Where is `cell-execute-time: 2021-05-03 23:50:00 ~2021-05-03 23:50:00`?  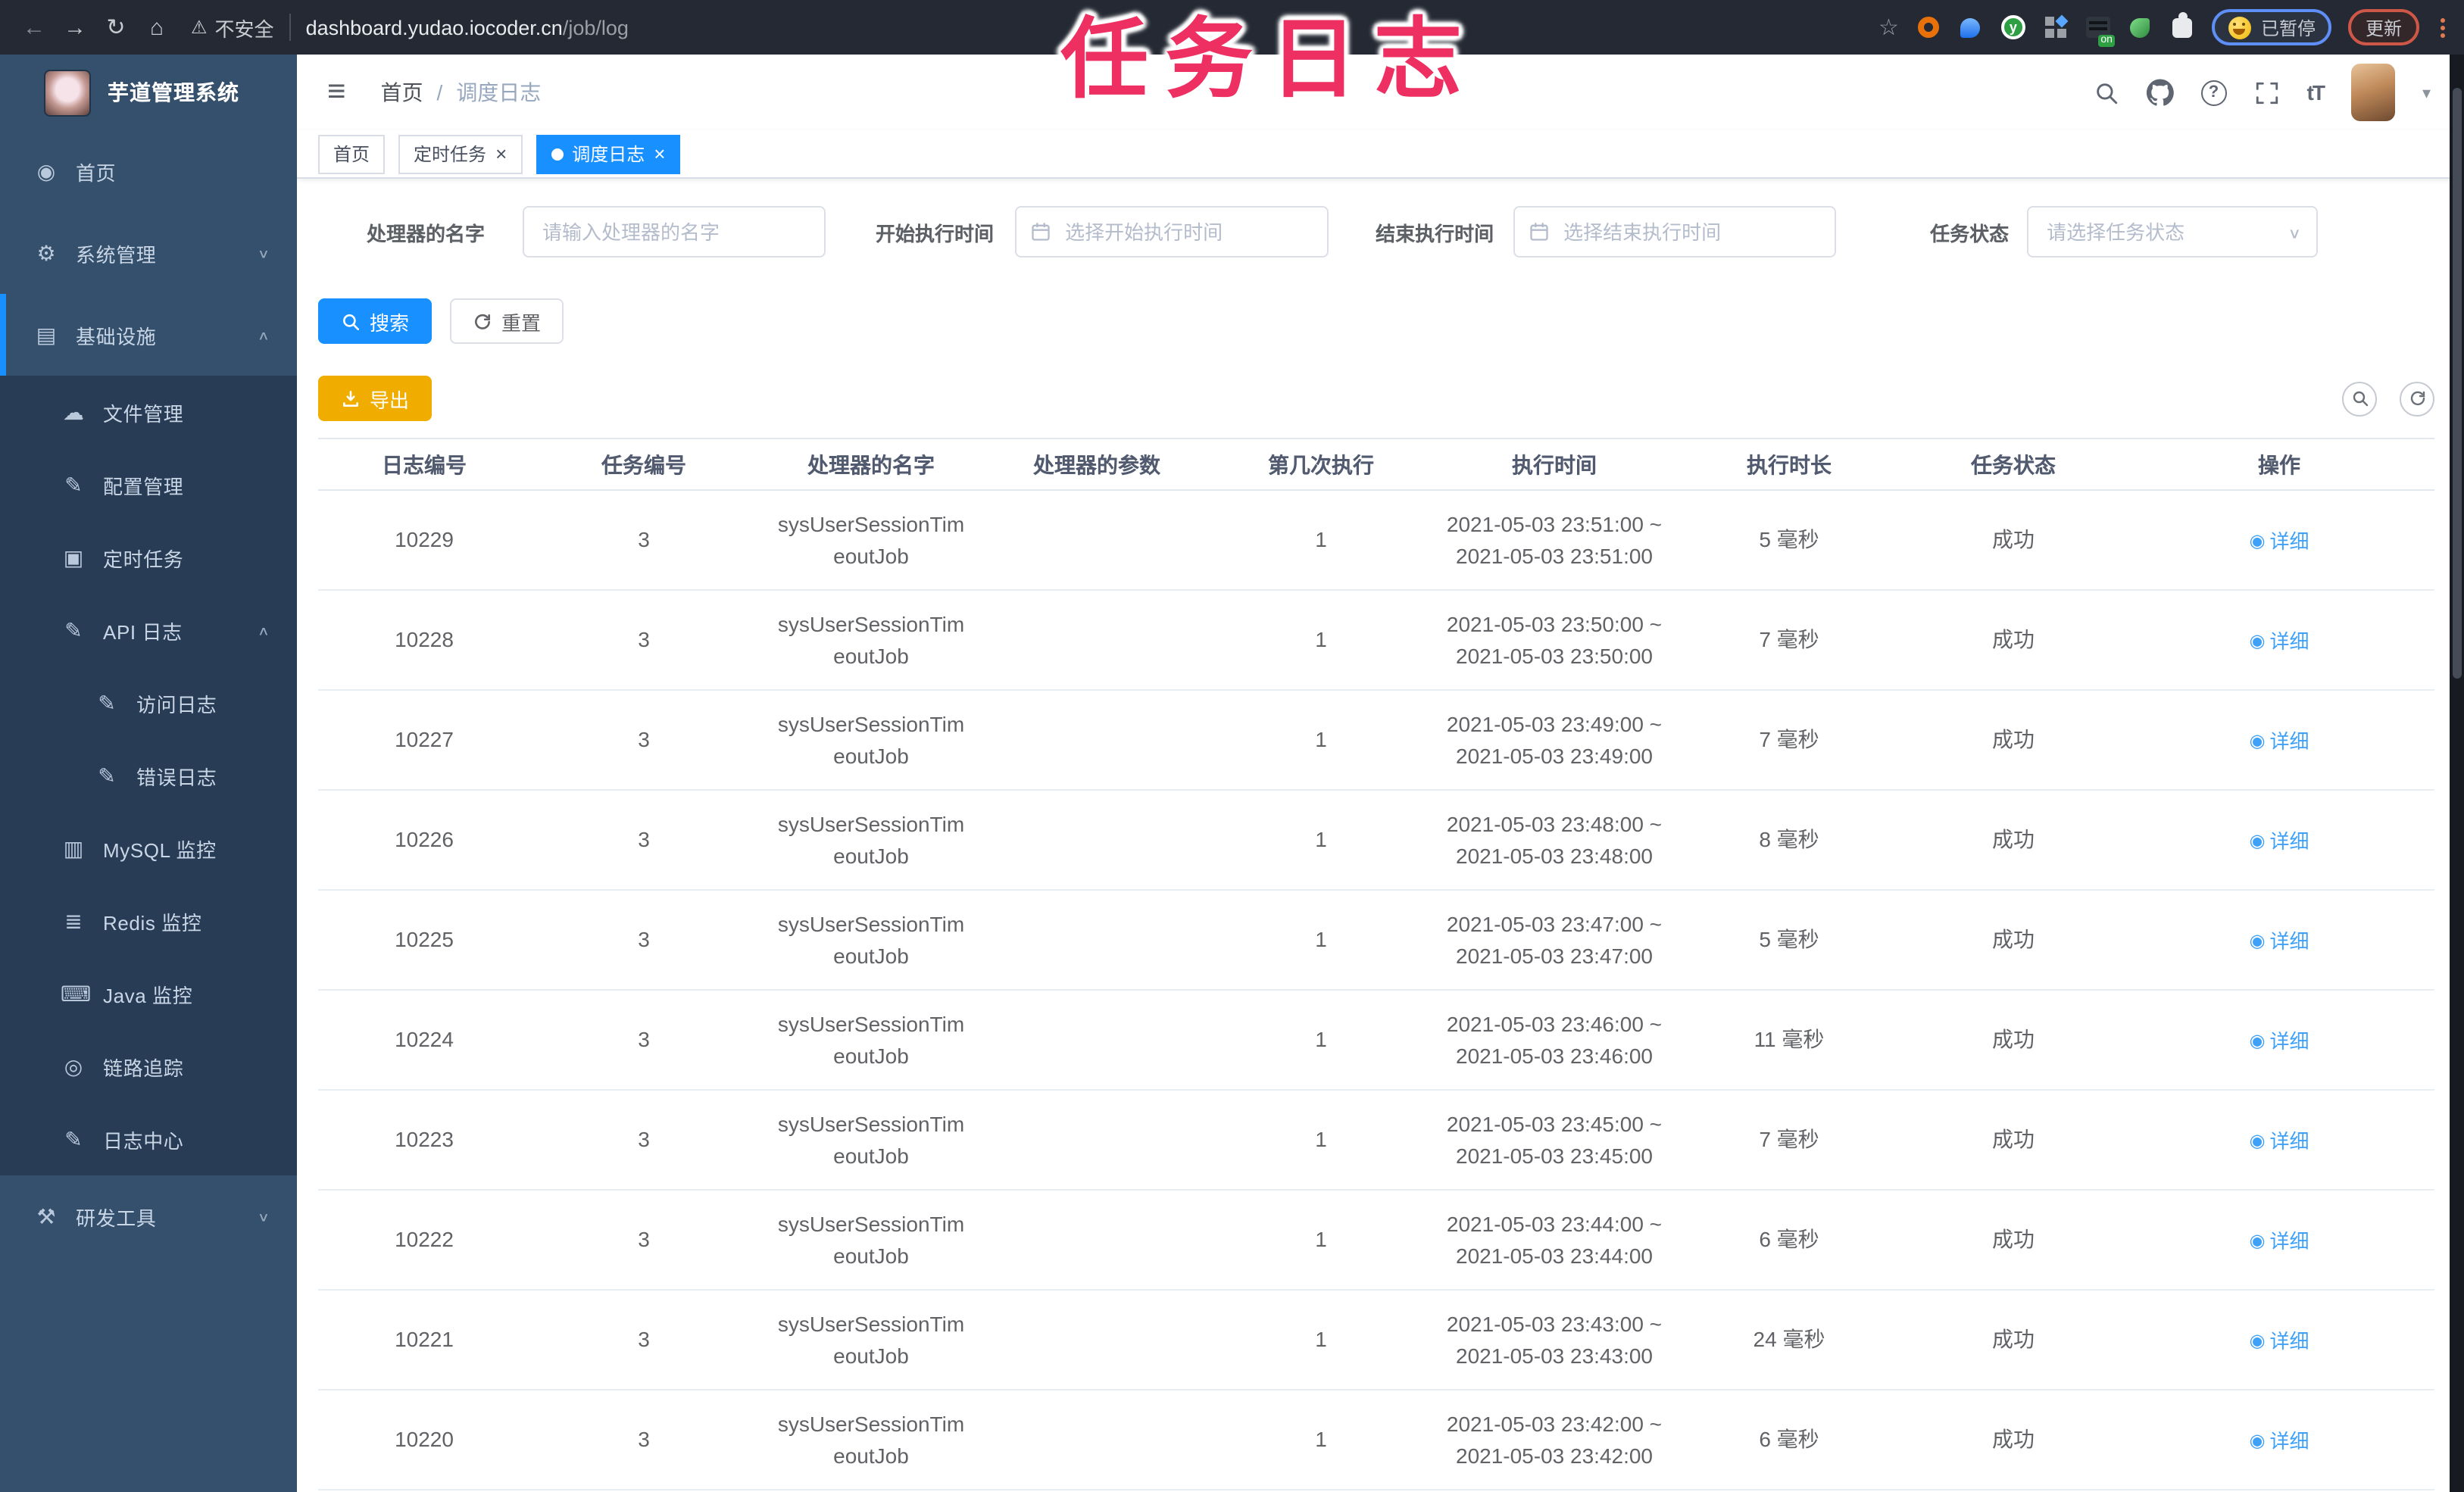
cell-execute-time: 2021-05-03 23:50:00 ~2021-05-03 23:50:00 is located at coordinates (1554, 639).